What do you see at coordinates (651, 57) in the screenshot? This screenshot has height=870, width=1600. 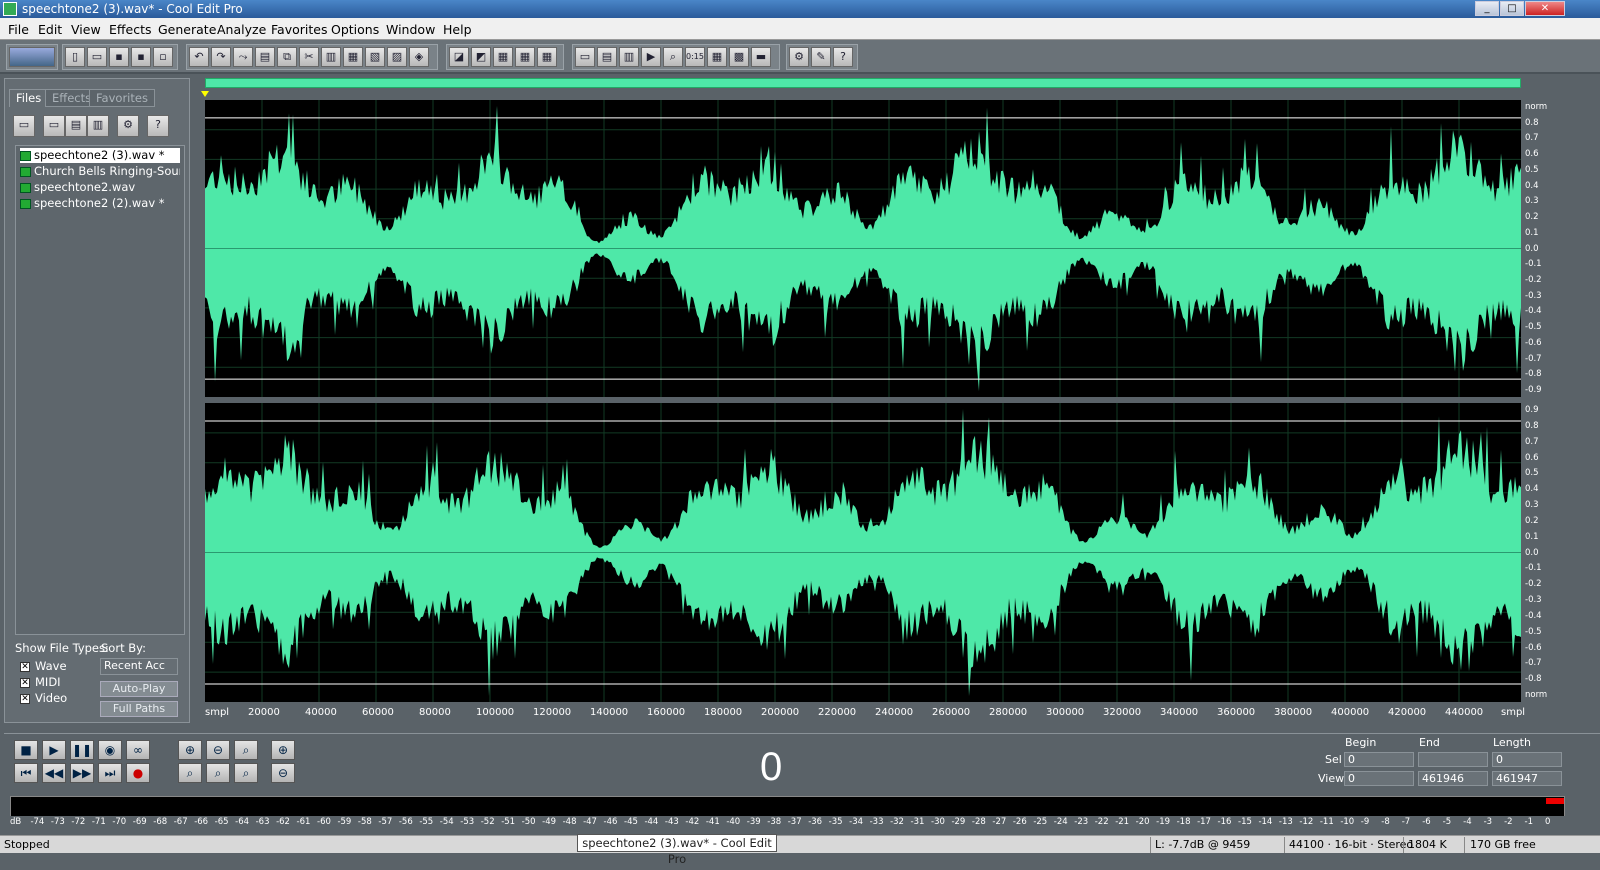 I see `play-window-icon: ▶` at bounding box center [651, 57].